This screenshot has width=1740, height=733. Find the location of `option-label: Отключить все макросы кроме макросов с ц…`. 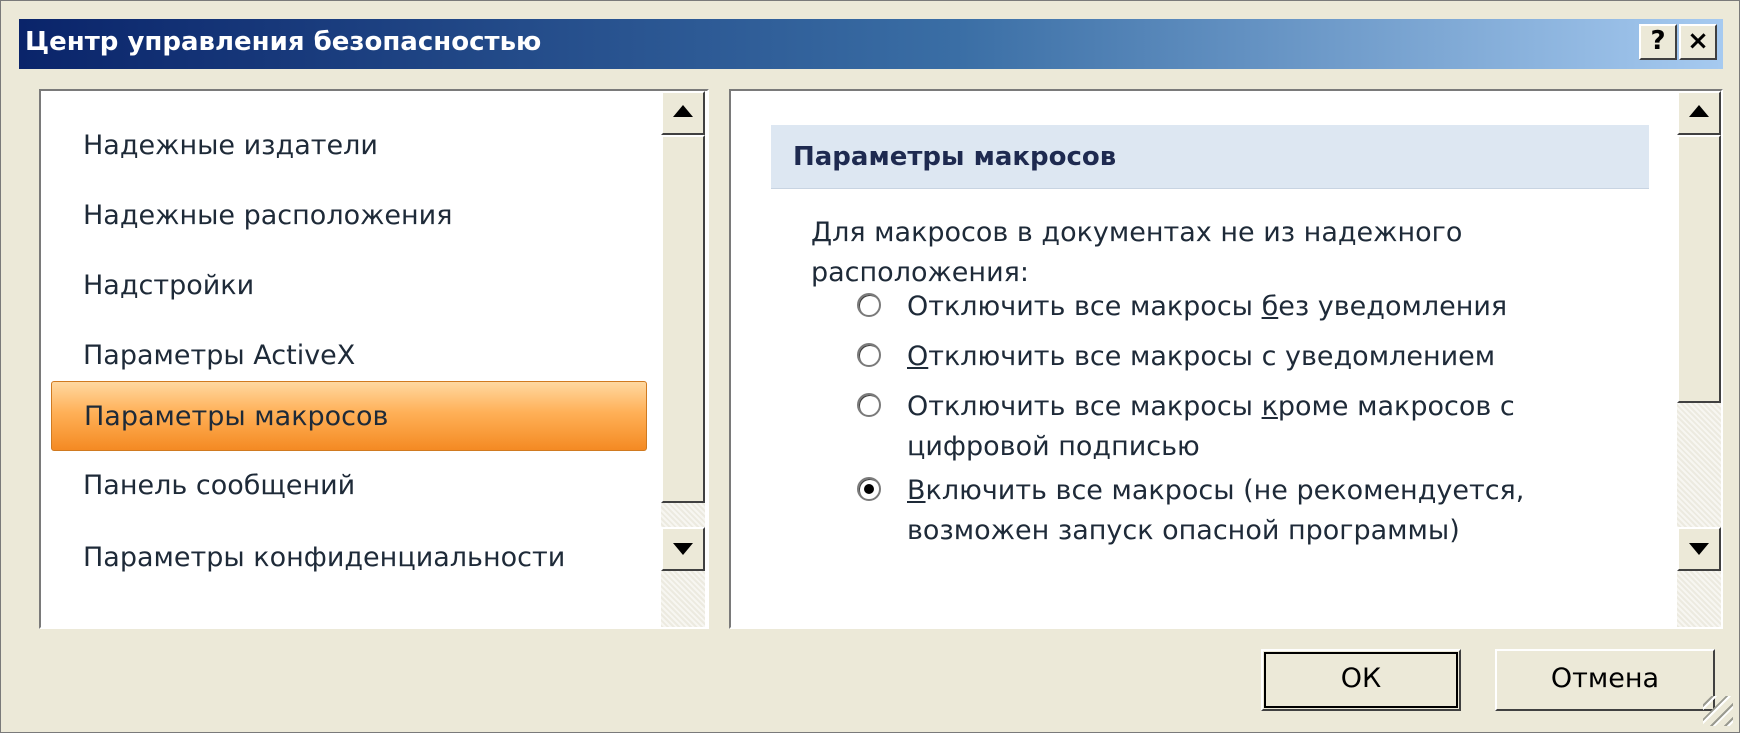

option-label: Отключить все макросы кроме макросов с ц… is located at coordinates (1211, 426).